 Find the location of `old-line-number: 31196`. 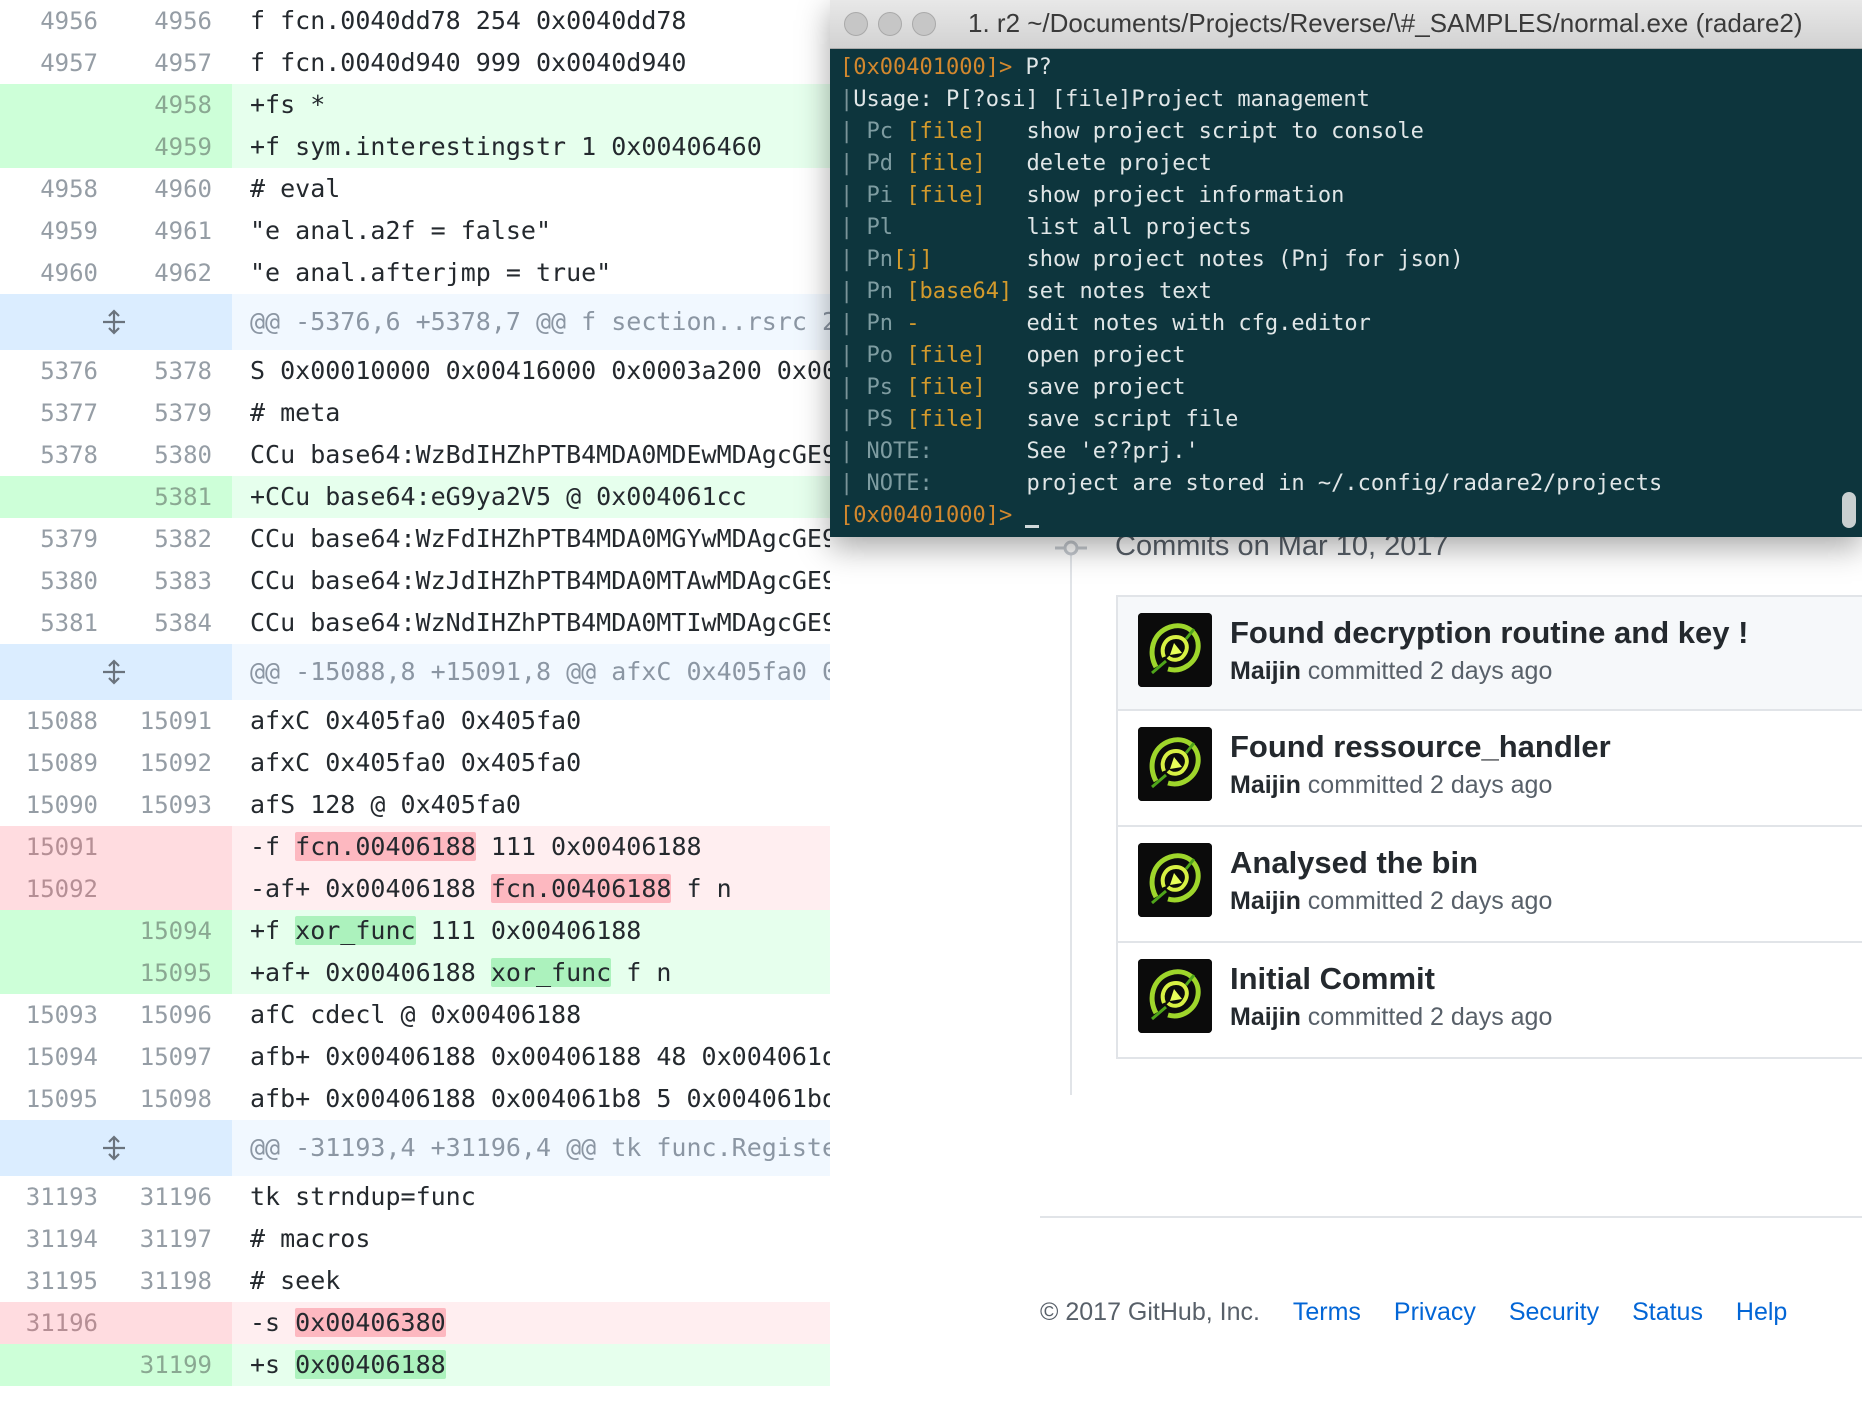

old-line-number: 31196 is located at coordinates (49, 1323).